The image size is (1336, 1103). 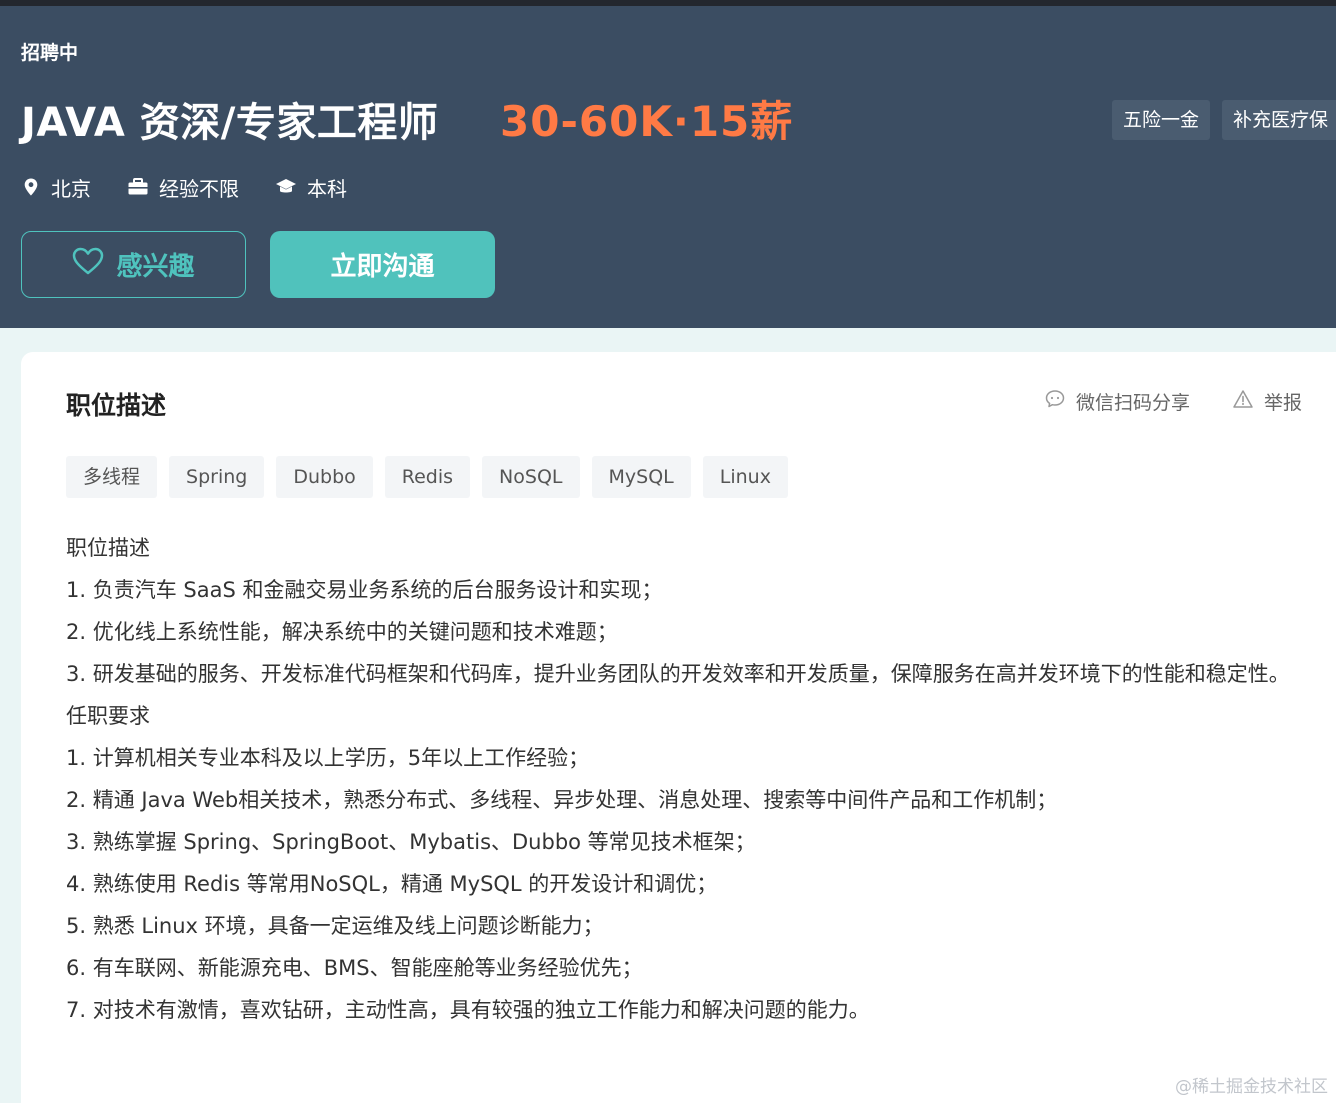 What do you see at coordinates (108, 548) in the screenshot?
I see `description-line: 职位描述` at bounding box center [108, 548].